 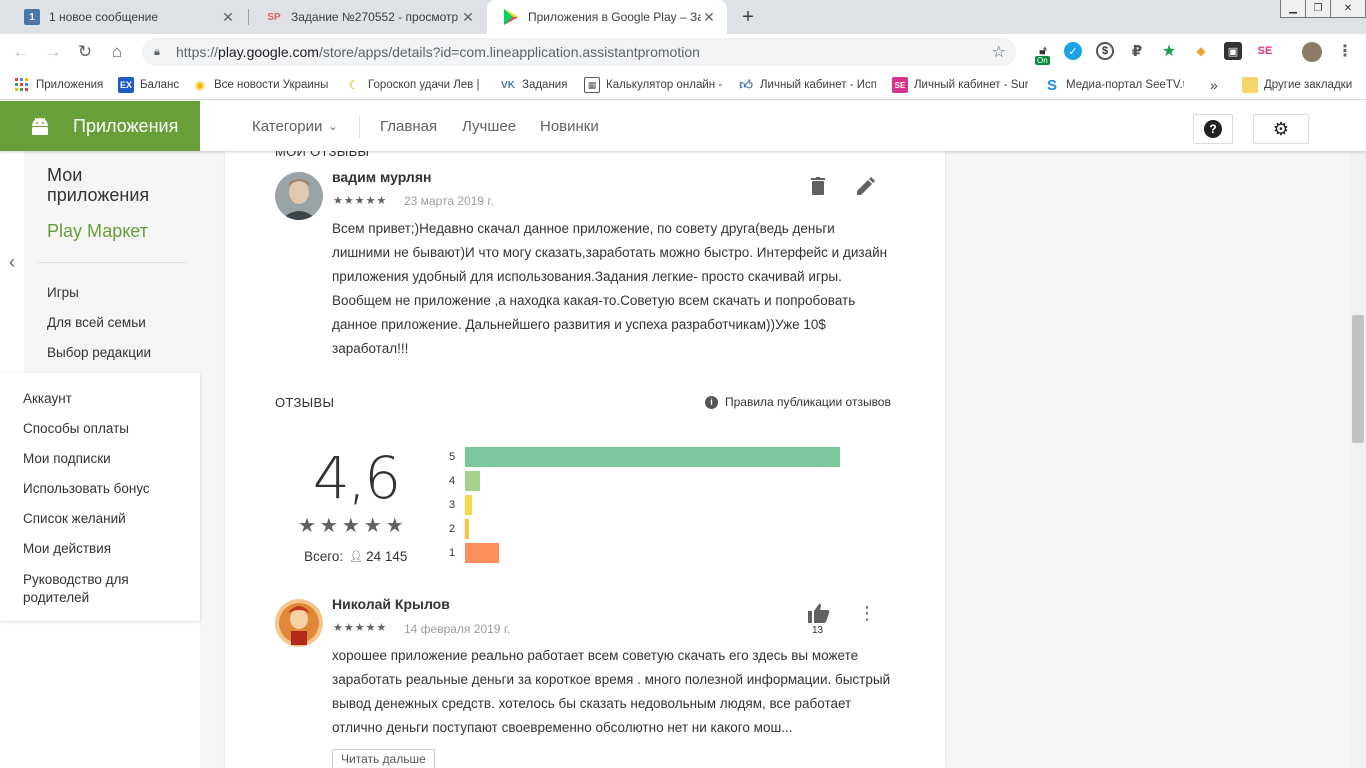 I want to click on bookmark-cabinet-surf: SE Личный кабинет - Surf, so click(x=960, y=85).